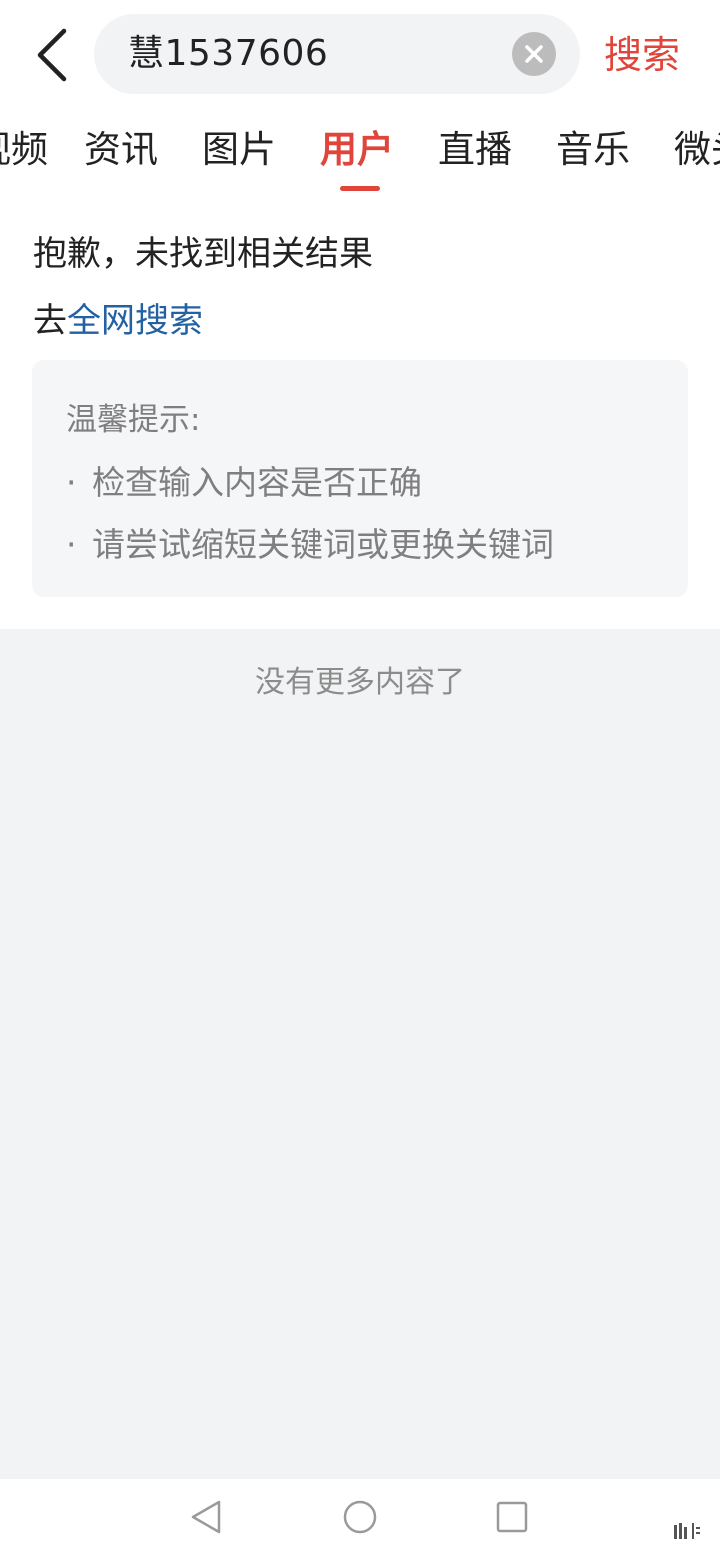 The width and height of the screenshot is (720, 1557). What do you see at coordinates (121, 150) in the screenshot?
I see `tab-news: 资讯` at bounding box center [121, 150].